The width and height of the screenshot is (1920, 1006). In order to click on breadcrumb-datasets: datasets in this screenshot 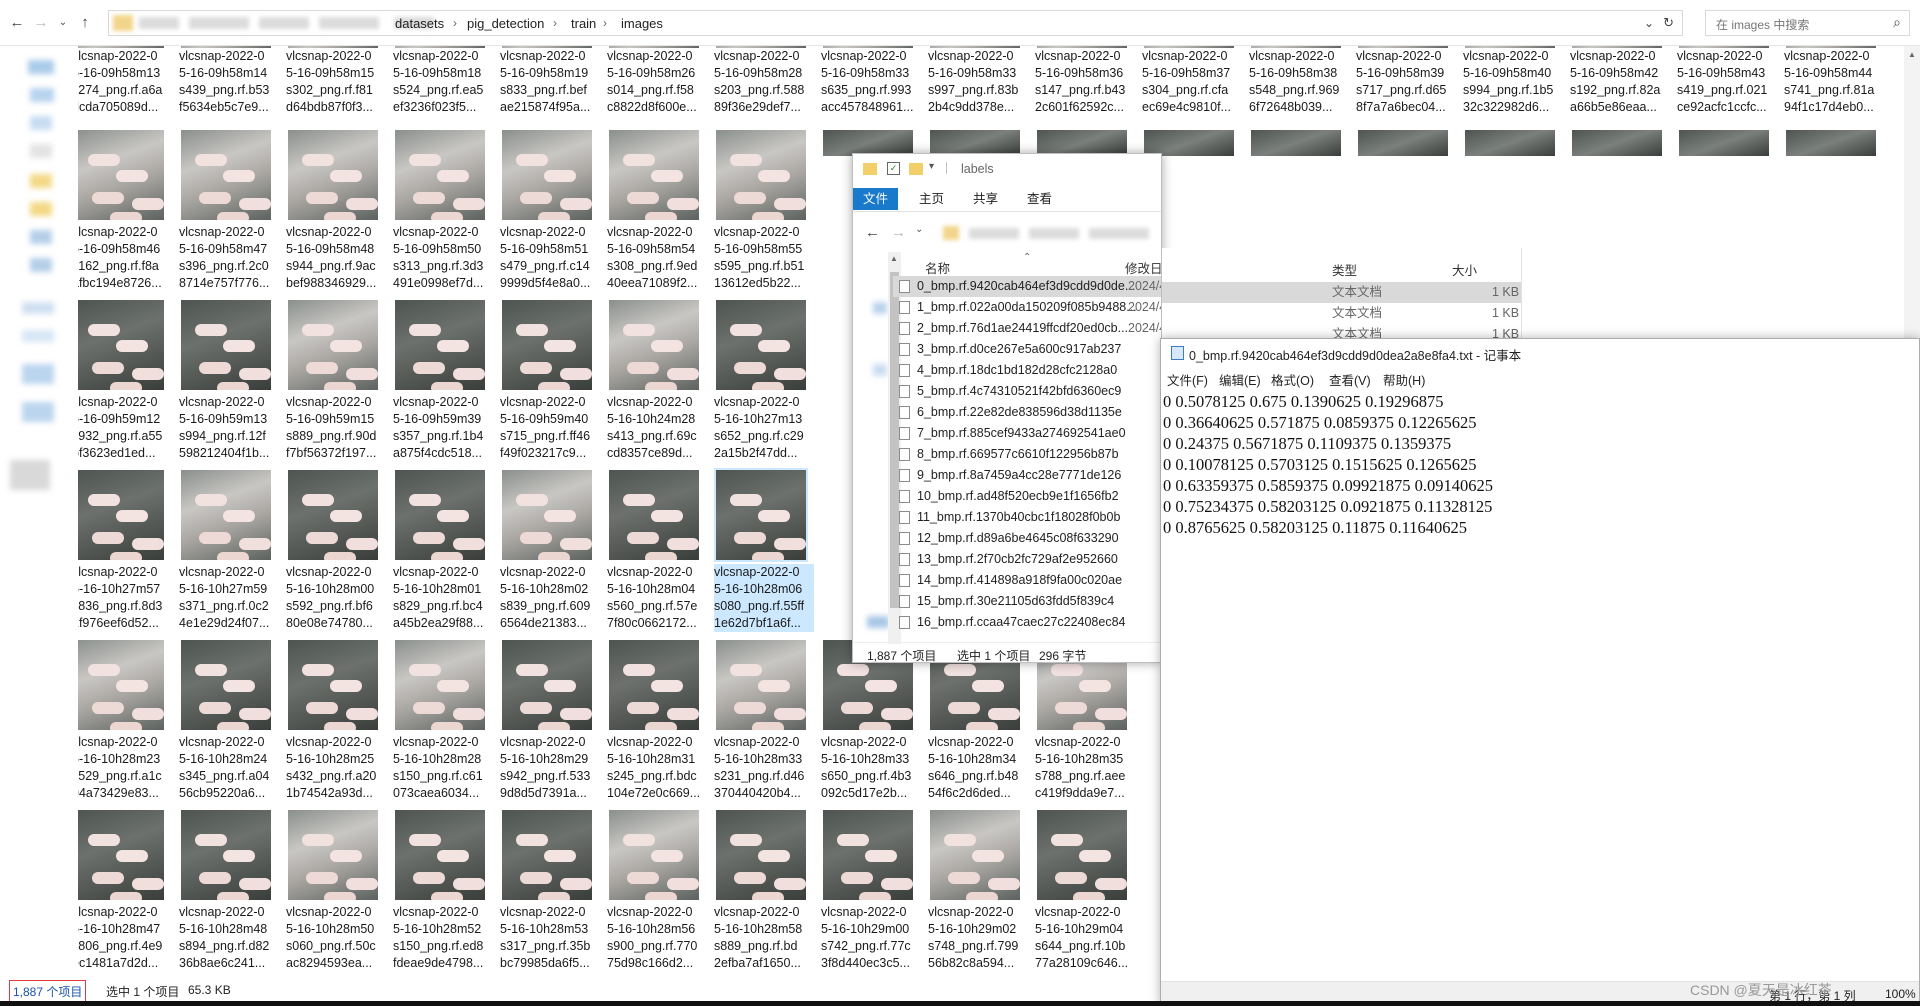, I will do `click(419, 23)`.